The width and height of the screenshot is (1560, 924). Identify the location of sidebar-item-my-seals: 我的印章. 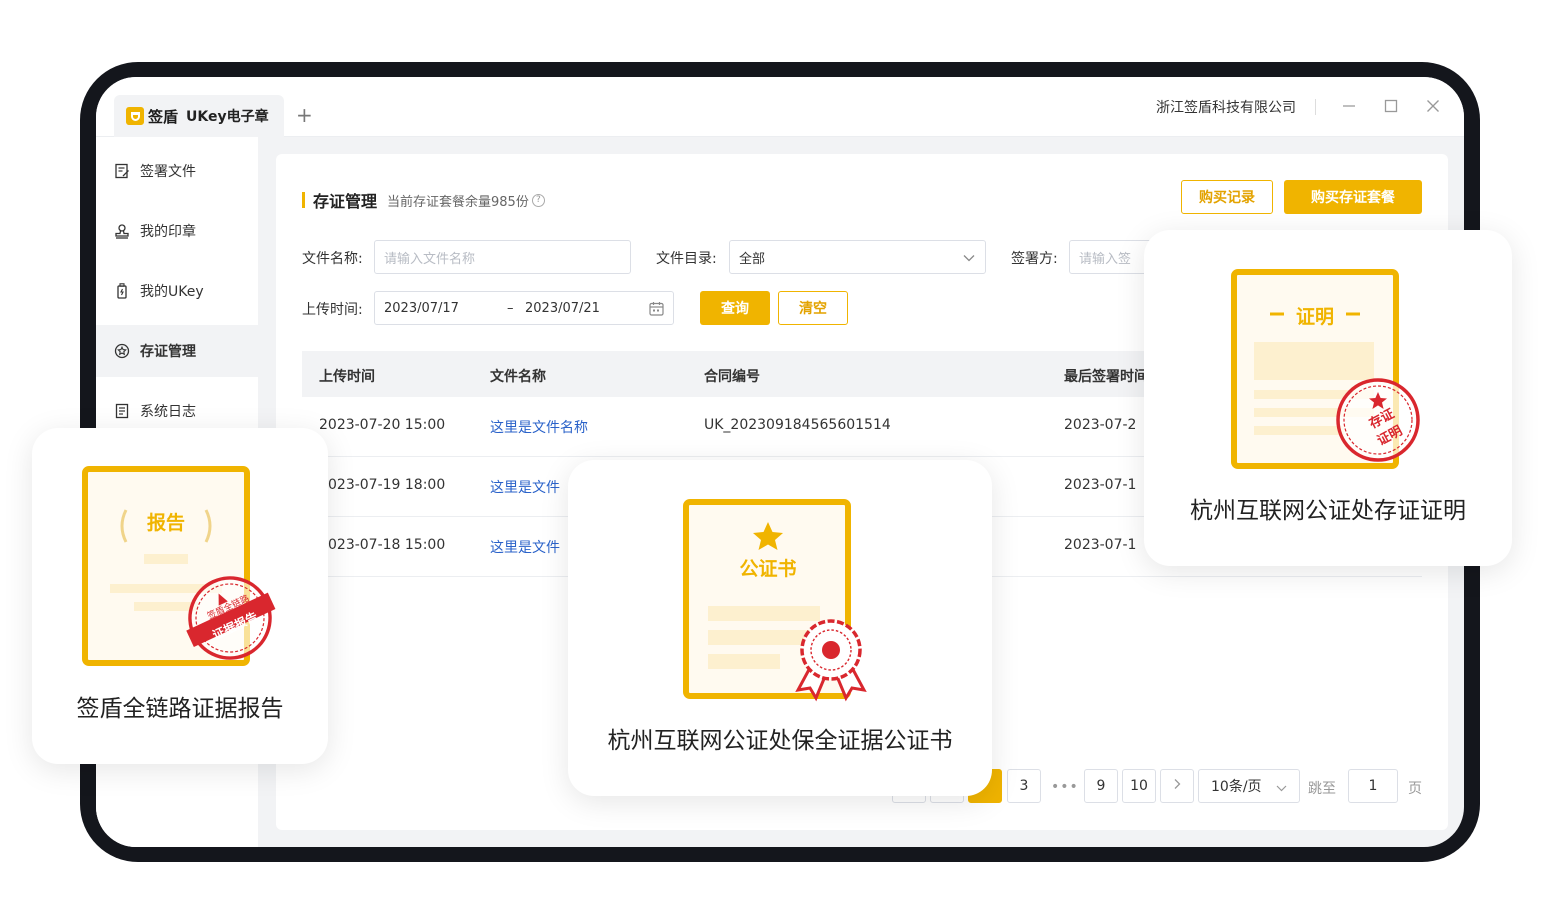
(177, 231).